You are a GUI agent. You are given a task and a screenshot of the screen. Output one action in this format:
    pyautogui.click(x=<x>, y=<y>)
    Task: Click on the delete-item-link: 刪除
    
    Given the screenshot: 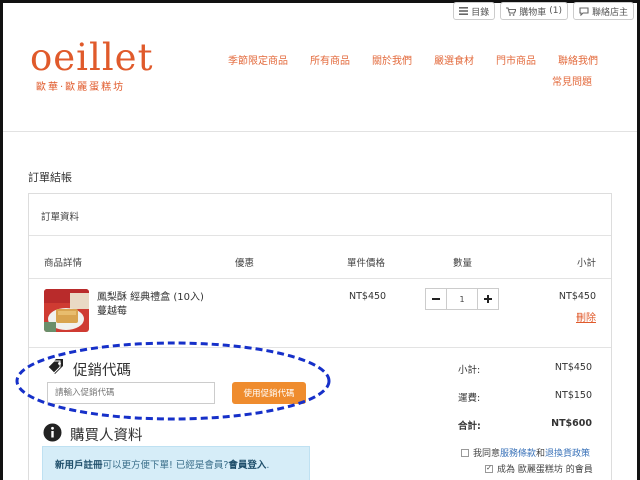 What is the action you would take?
    pyautogui.click(x=586, y=316)
    